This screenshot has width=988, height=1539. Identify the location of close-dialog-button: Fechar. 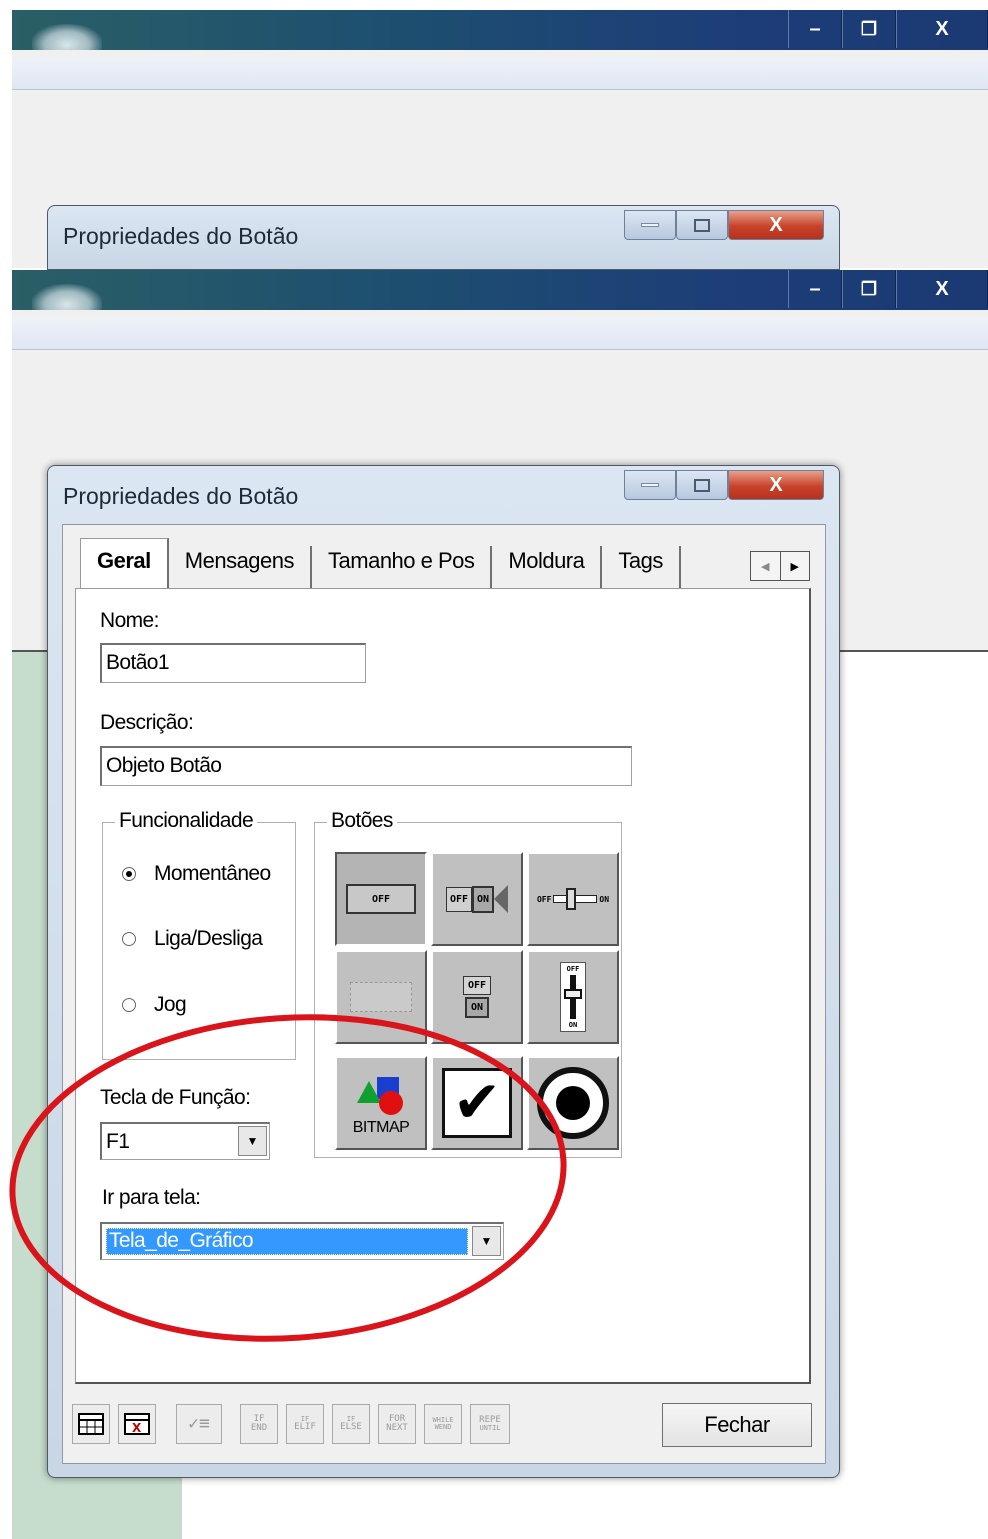
(737, 1425).